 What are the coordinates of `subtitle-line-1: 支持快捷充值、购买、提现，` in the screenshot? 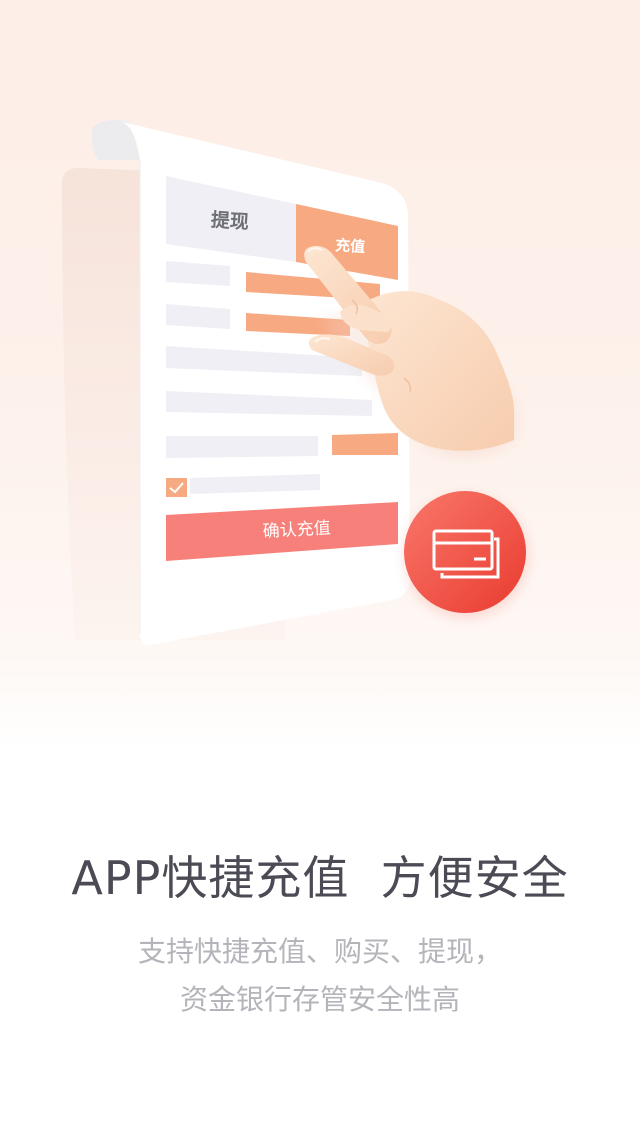 It's located at (319, 951).